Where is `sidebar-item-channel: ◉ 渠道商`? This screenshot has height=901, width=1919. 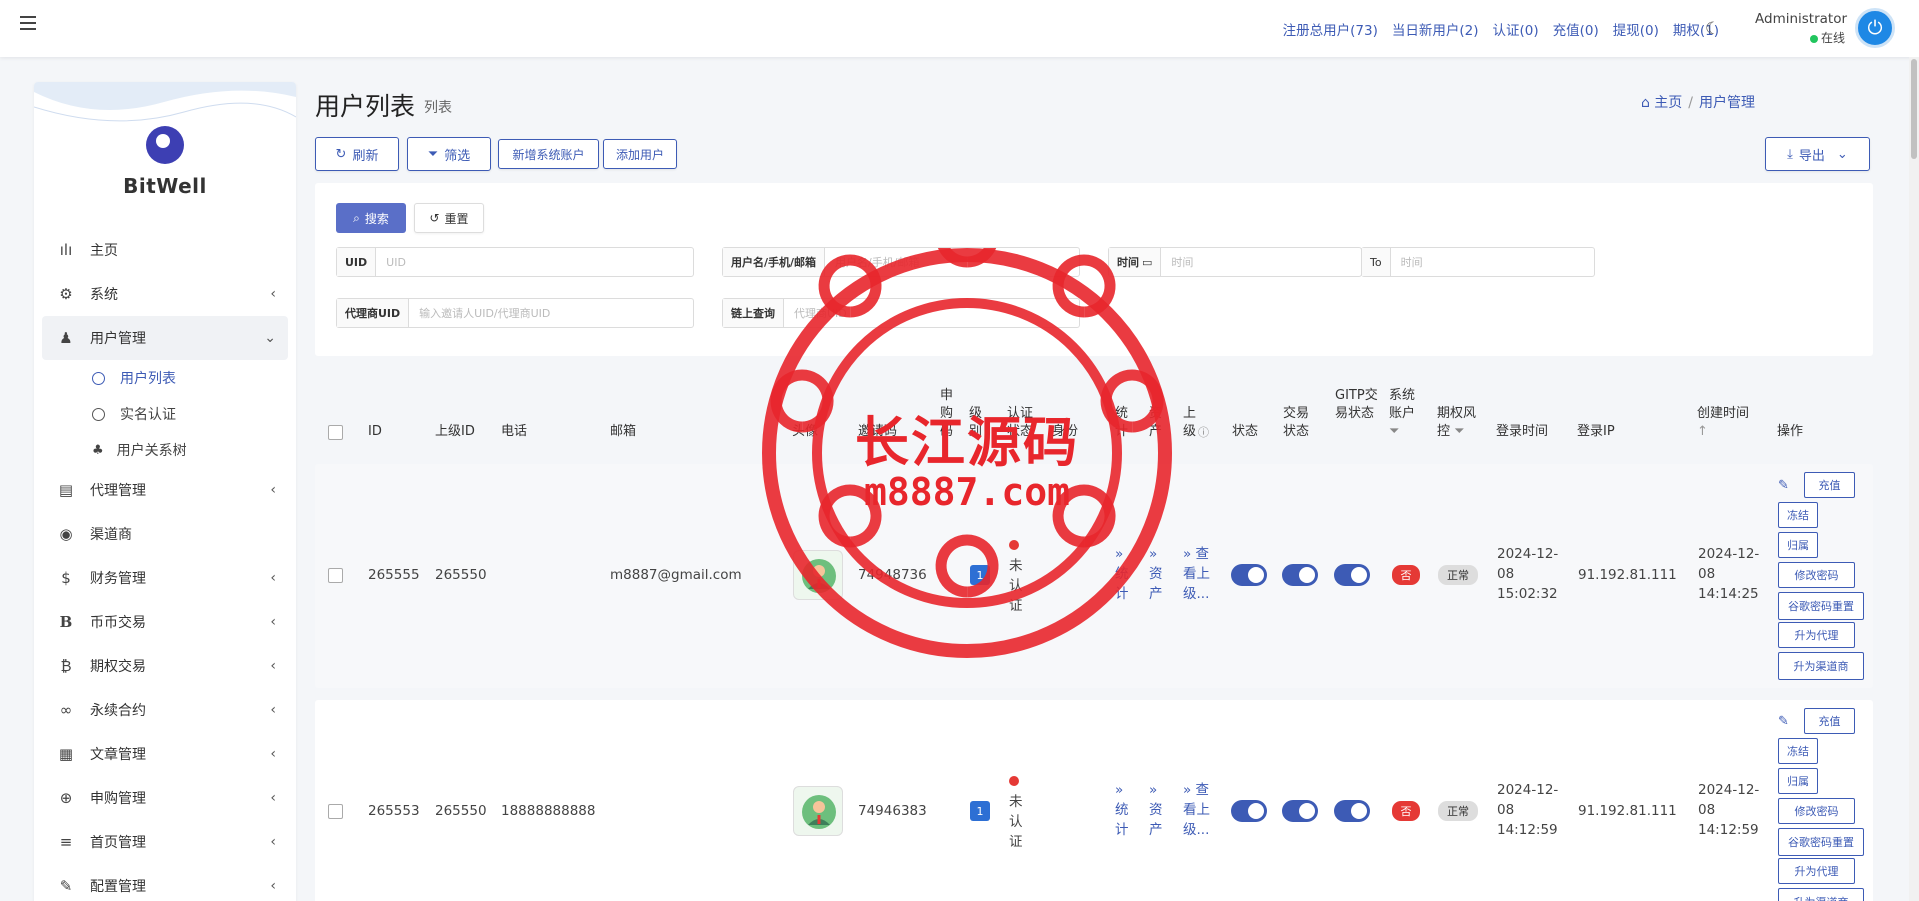
sidebar-item-channel: ◉ 渠道商 is located at coordinates (165, 534).